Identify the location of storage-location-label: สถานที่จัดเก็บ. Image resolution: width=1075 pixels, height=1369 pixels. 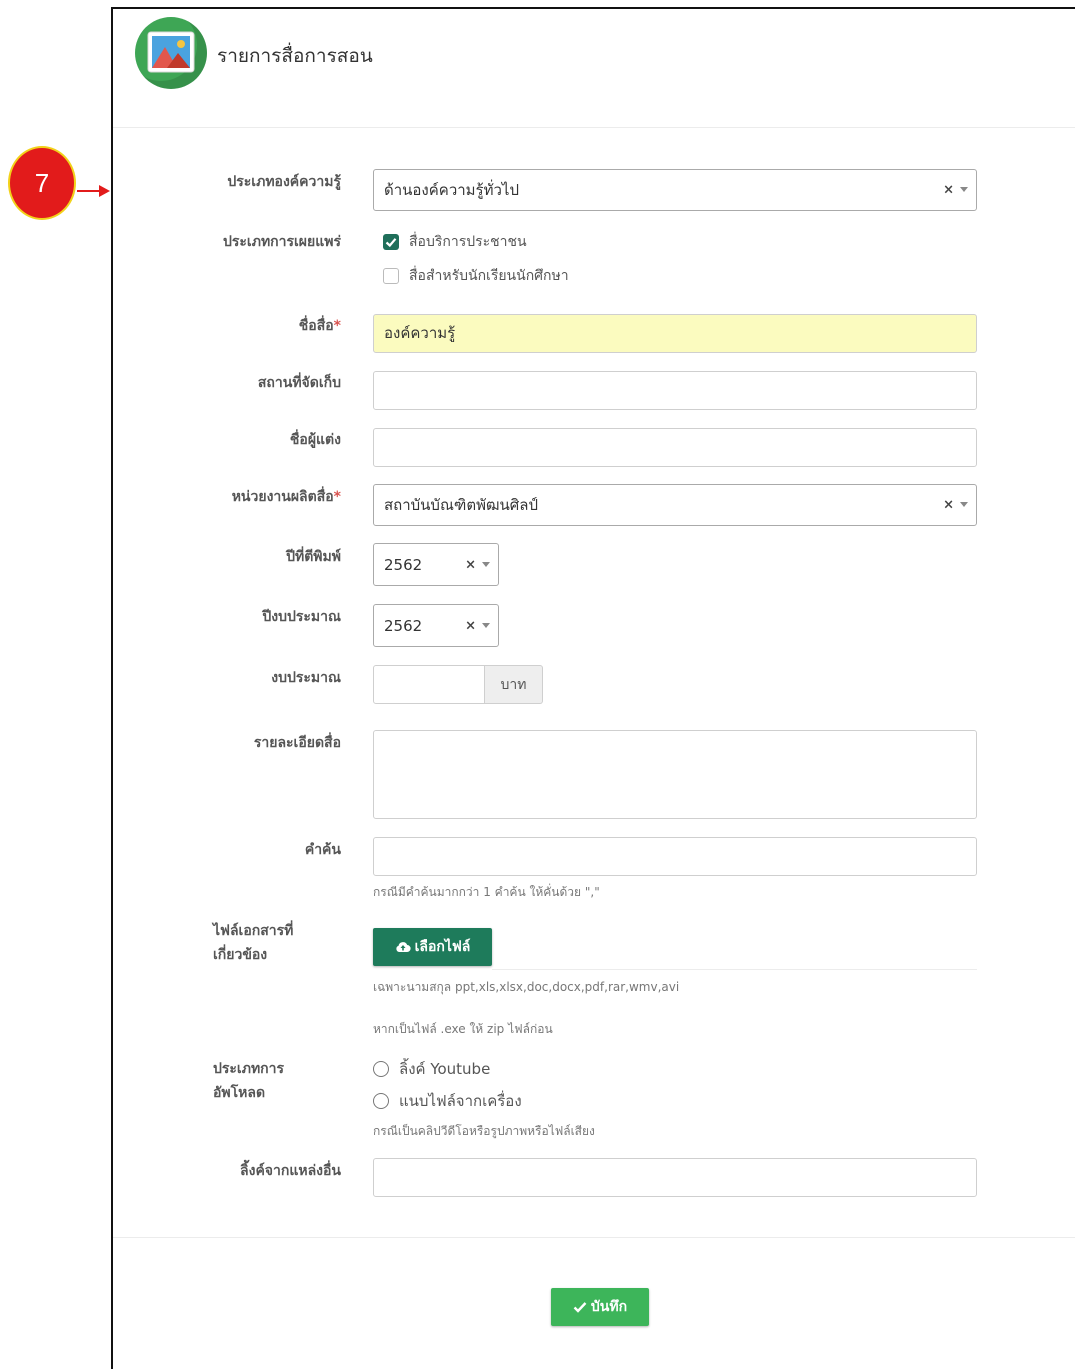
(299, 383).